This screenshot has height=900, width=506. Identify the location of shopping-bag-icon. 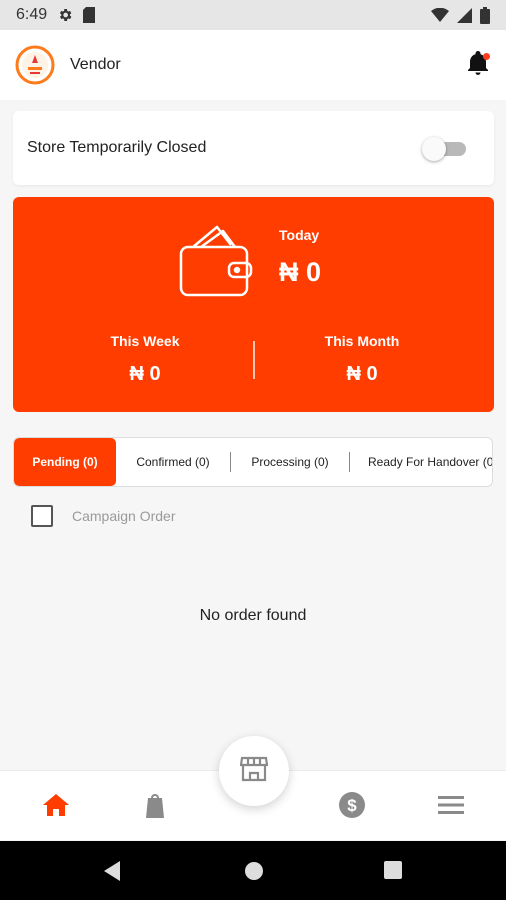
(155, 807).